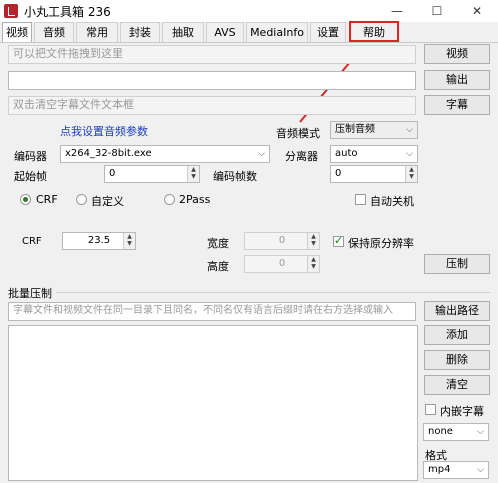 This screenshot has width=498, height=483. Describe the element at coordinates (108, 153) in the screenshot. I see `encoder-value: x264_32-8bit.exe` at that location.